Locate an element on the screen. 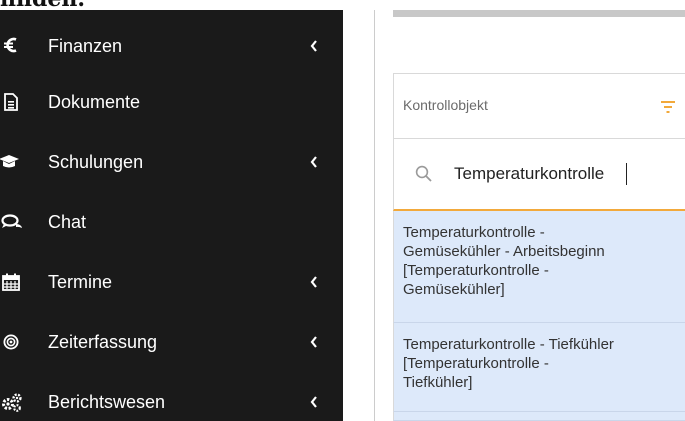  calendar-icon is located at coordinates (11, 282).